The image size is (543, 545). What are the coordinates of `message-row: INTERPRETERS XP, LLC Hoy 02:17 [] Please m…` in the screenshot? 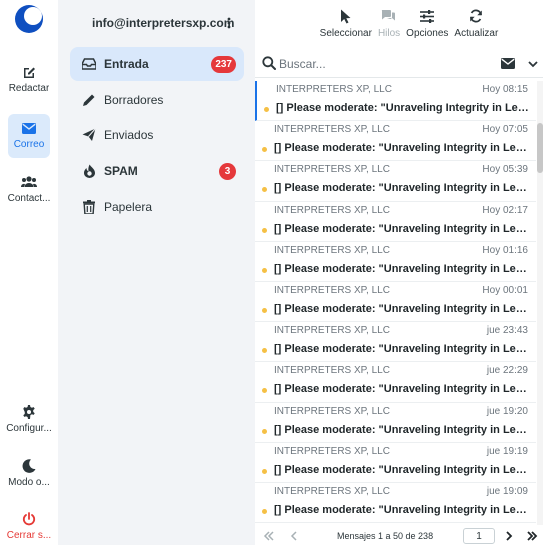 It's located at (395, 222).